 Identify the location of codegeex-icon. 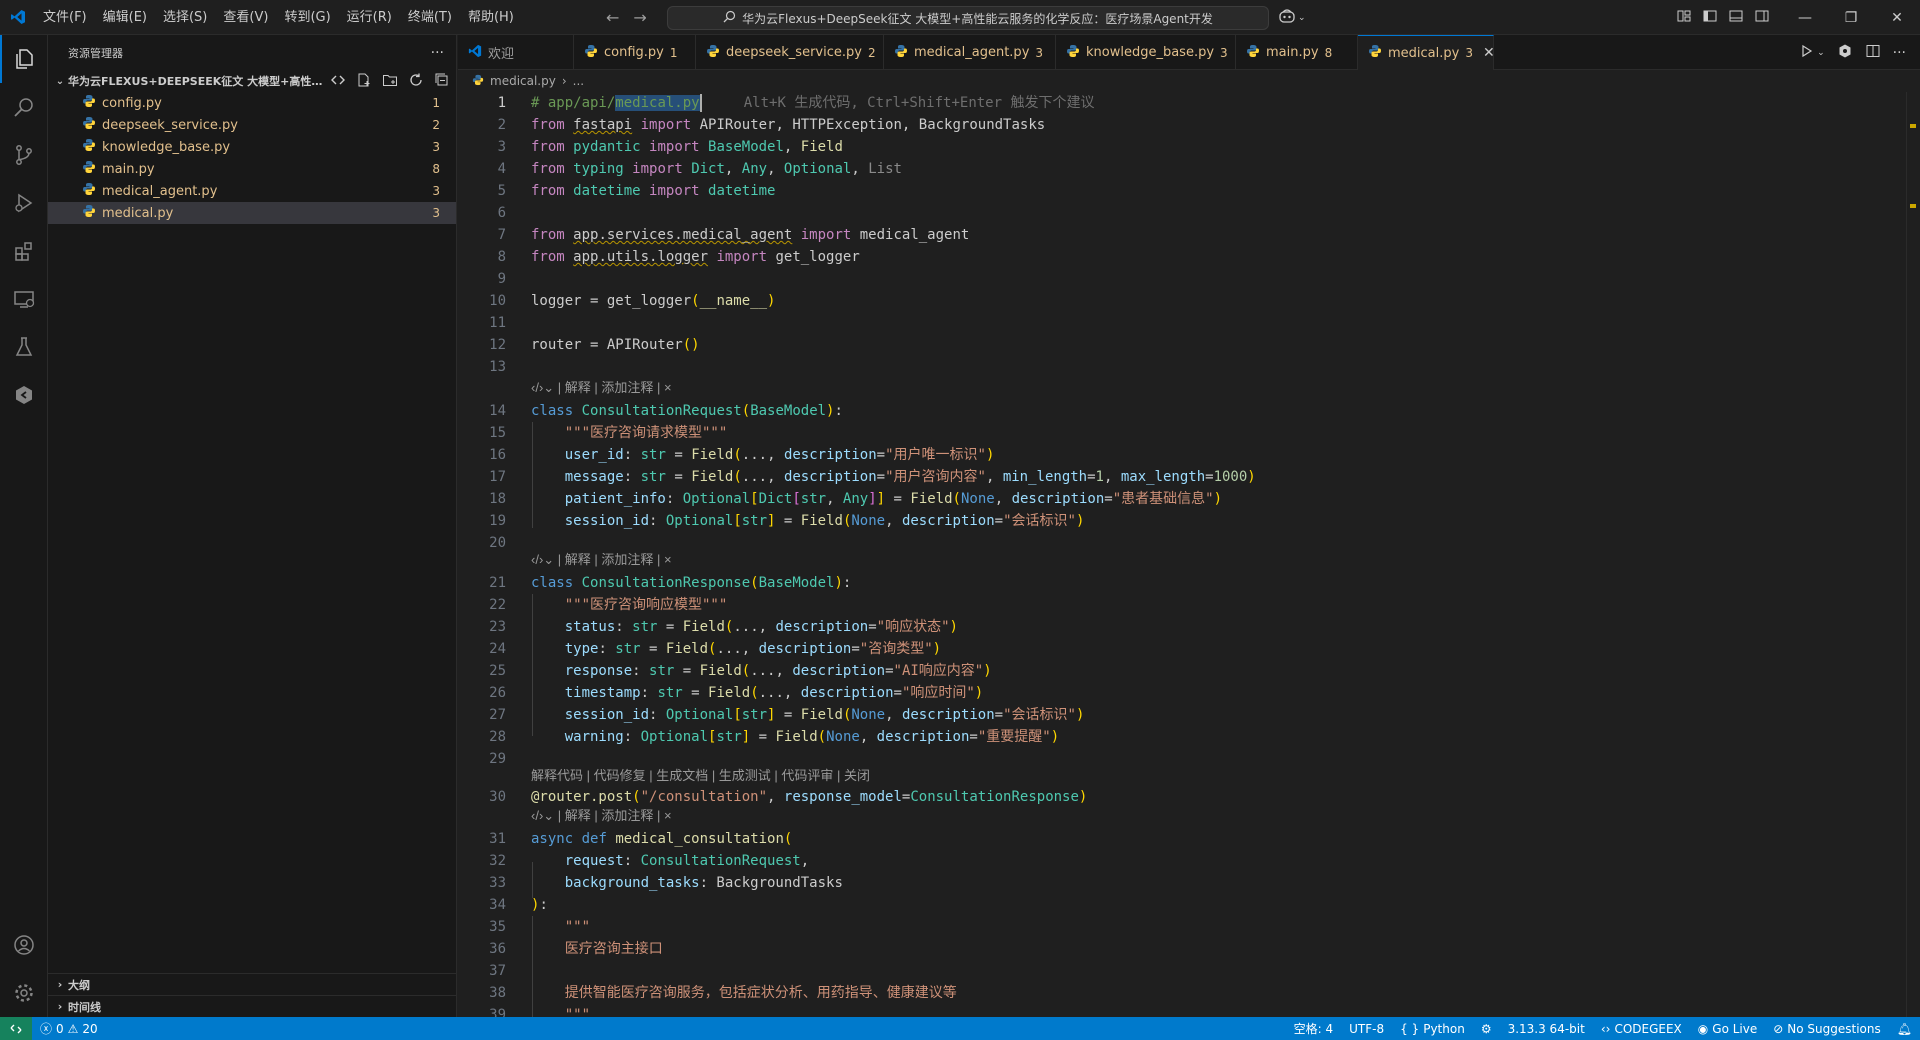
(24, 395).